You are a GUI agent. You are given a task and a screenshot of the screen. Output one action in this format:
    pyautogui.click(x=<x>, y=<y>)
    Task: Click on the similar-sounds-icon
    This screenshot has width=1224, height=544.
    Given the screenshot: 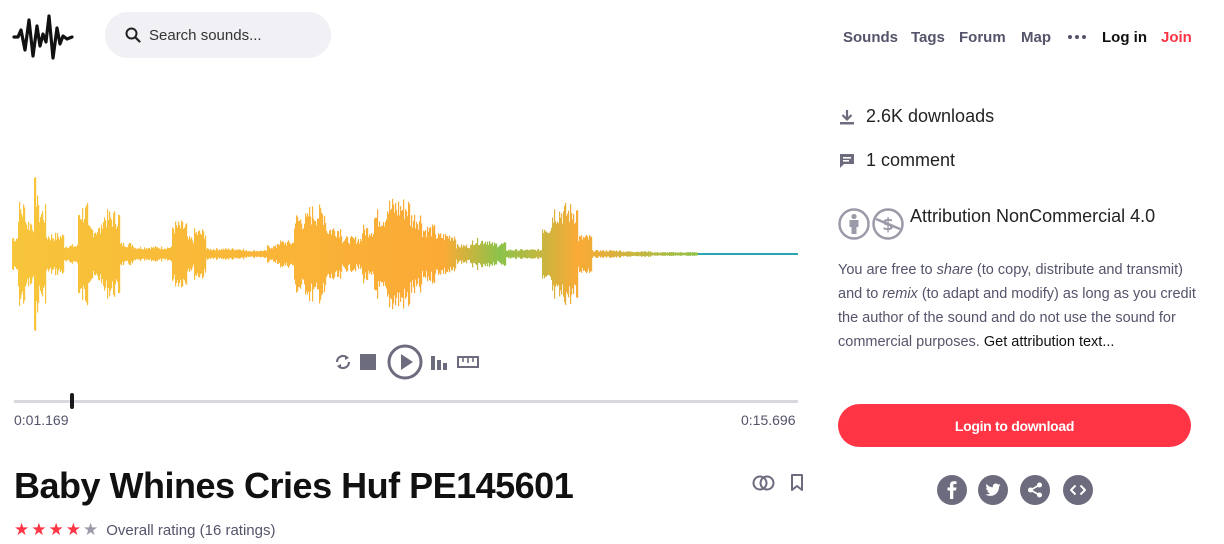 What is the action you would take?
    pyautogui.click(x=764, y=485)
    